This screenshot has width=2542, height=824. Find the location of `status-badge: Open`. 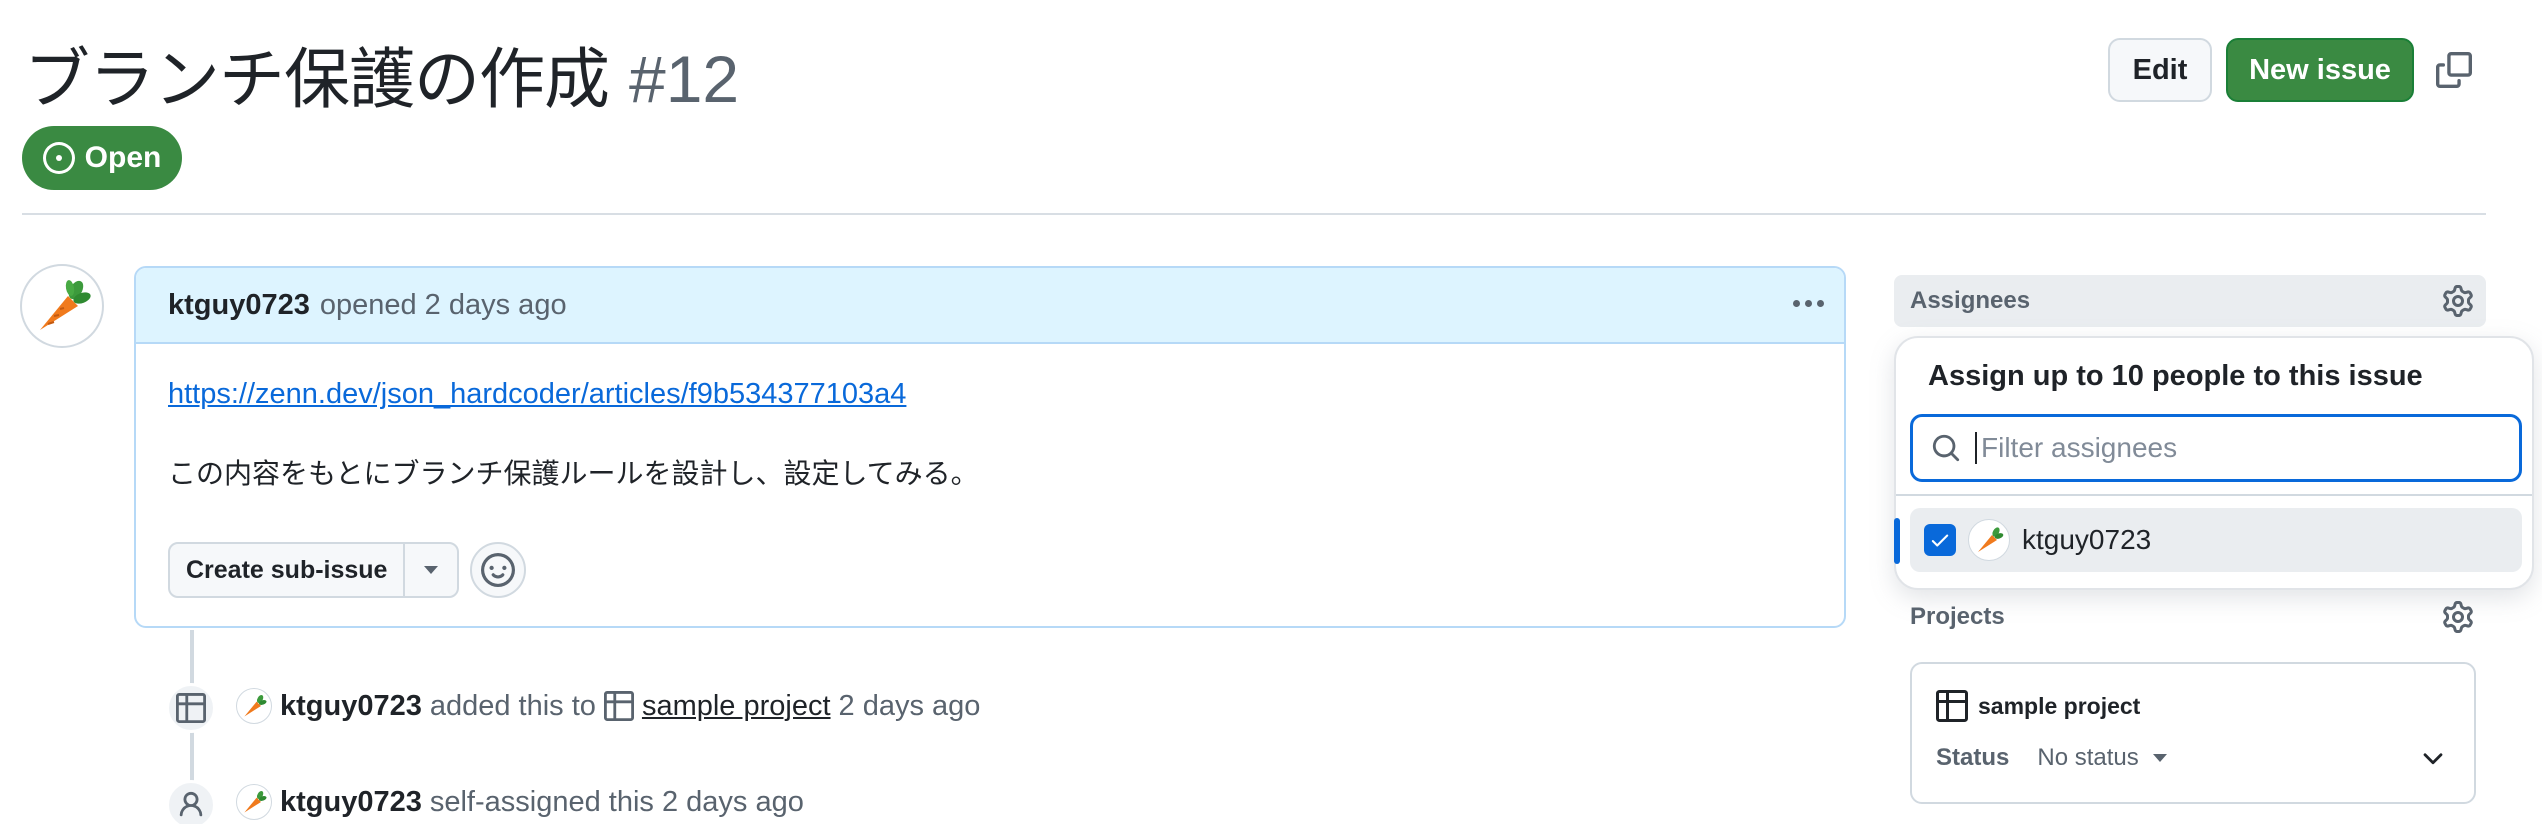

status-badge: Open is located at coordinates (102, 158).